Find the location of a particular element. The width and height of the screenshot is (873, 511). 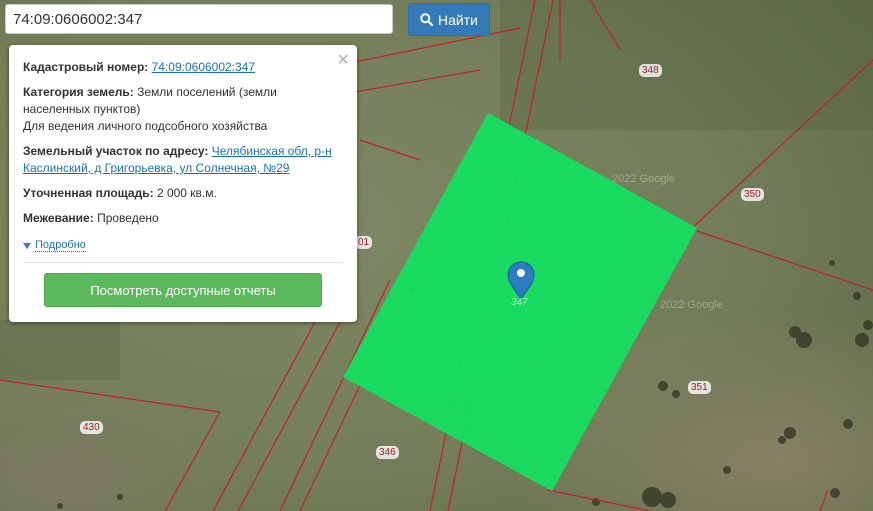

land-category-value: Земли поселений (земли is located at coordinates (207, 92).